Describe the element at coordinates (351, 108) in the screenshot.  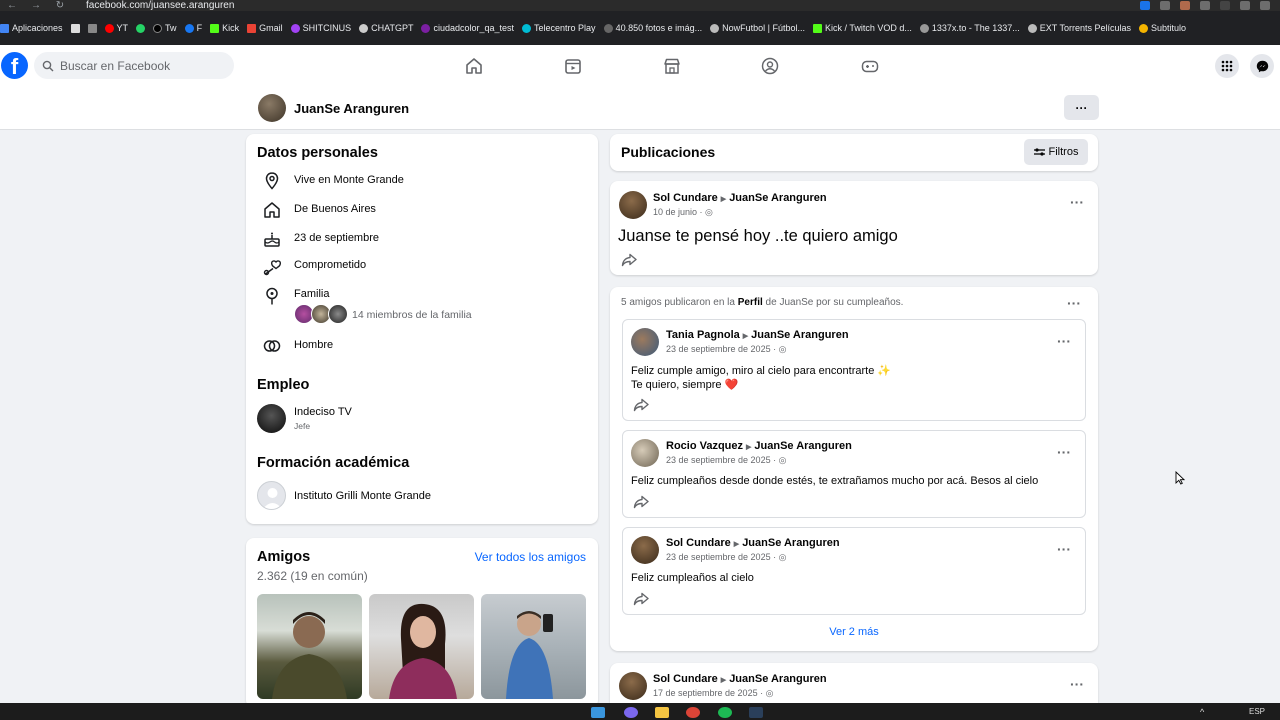
I see `profile-name: JuanSe Aranguren` at that location.